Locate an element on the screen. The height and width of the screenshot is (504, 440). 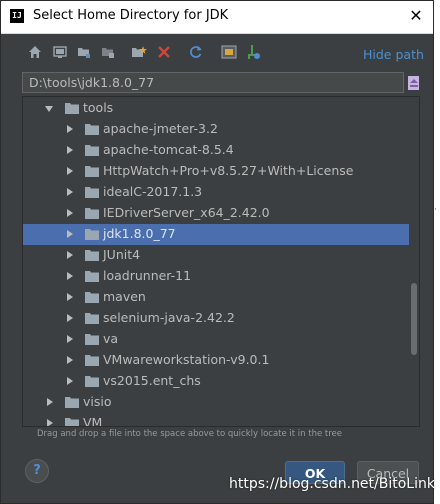
background-fragment: · is located at coordinates (435, 210).